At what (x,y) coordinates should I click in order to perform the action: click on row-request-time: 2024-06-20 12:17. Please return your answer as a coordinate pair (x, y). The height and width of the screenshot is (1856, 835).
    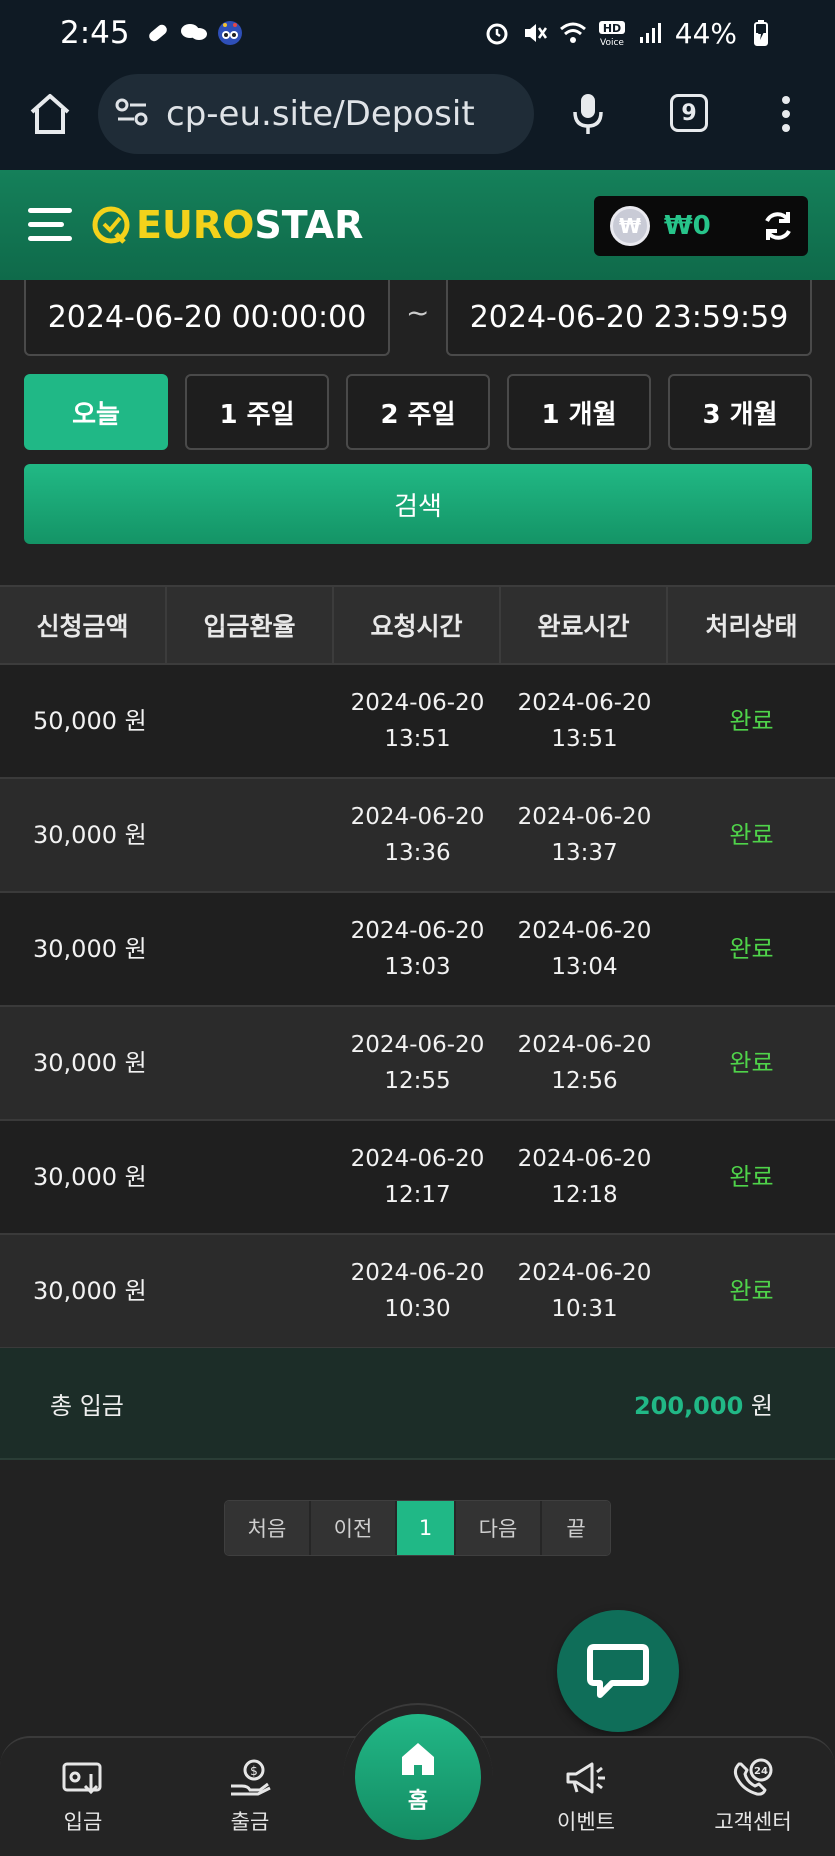
    Looking at the image, I should click on (417, 1177).